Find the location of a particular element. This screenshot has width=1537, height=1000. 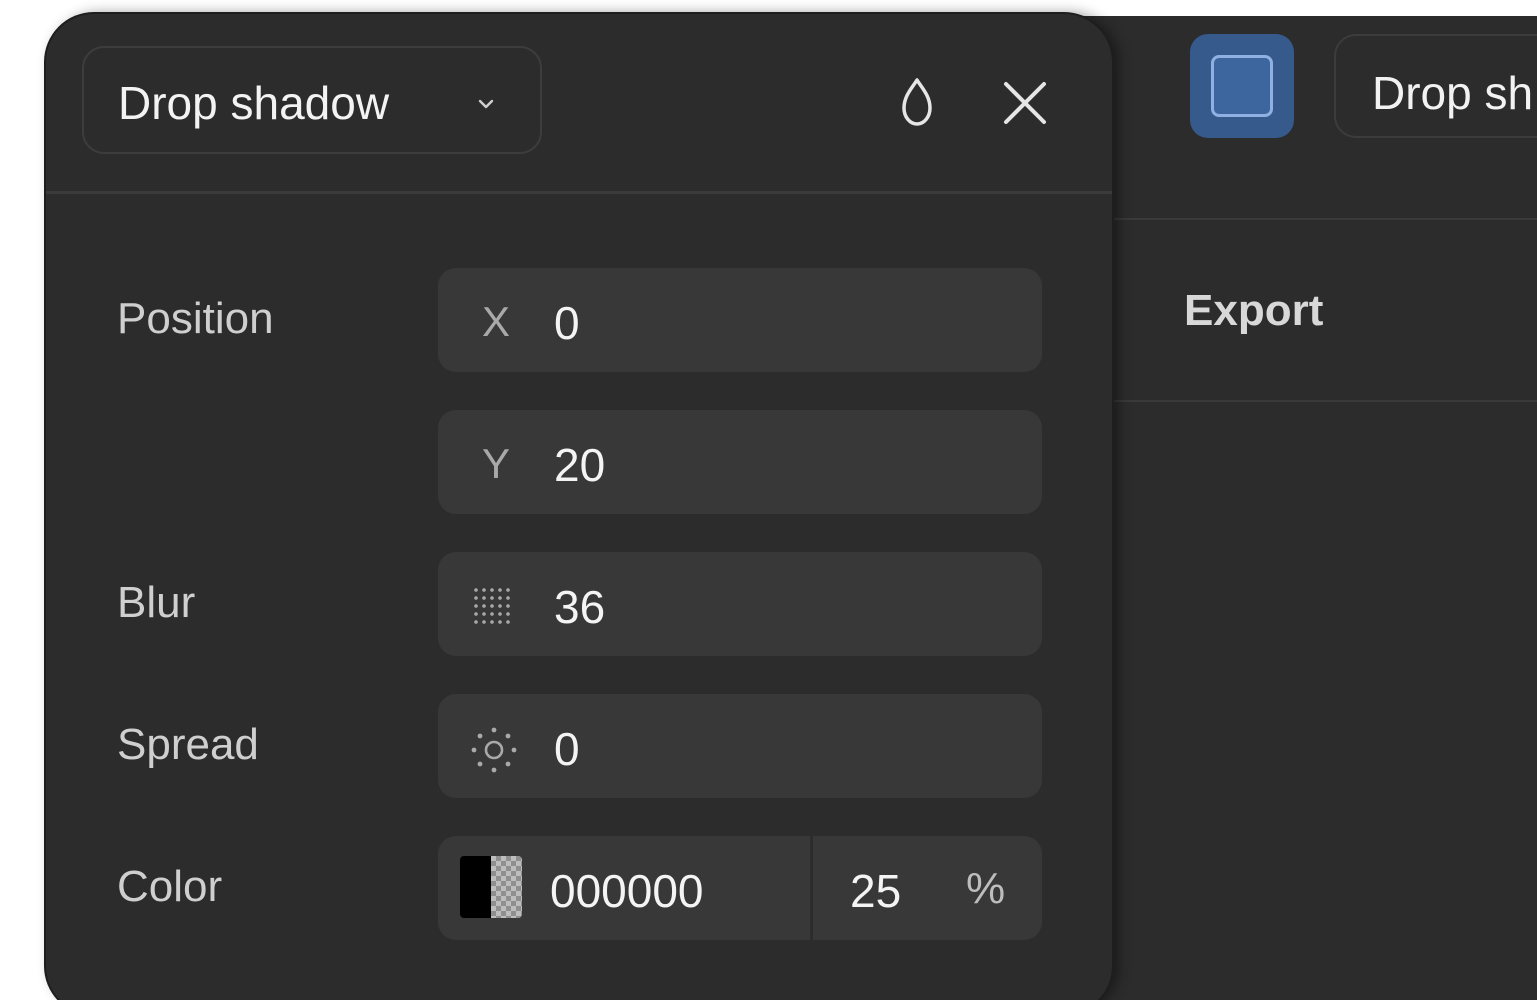

spread-value: 0 is located at coordinates (567, 749).